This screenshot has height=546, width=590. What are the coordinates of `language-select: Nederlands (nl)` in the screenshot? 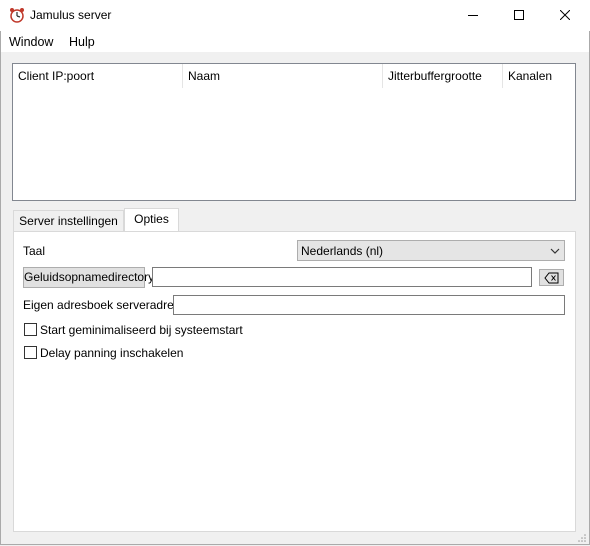 It's located at (431, 250).